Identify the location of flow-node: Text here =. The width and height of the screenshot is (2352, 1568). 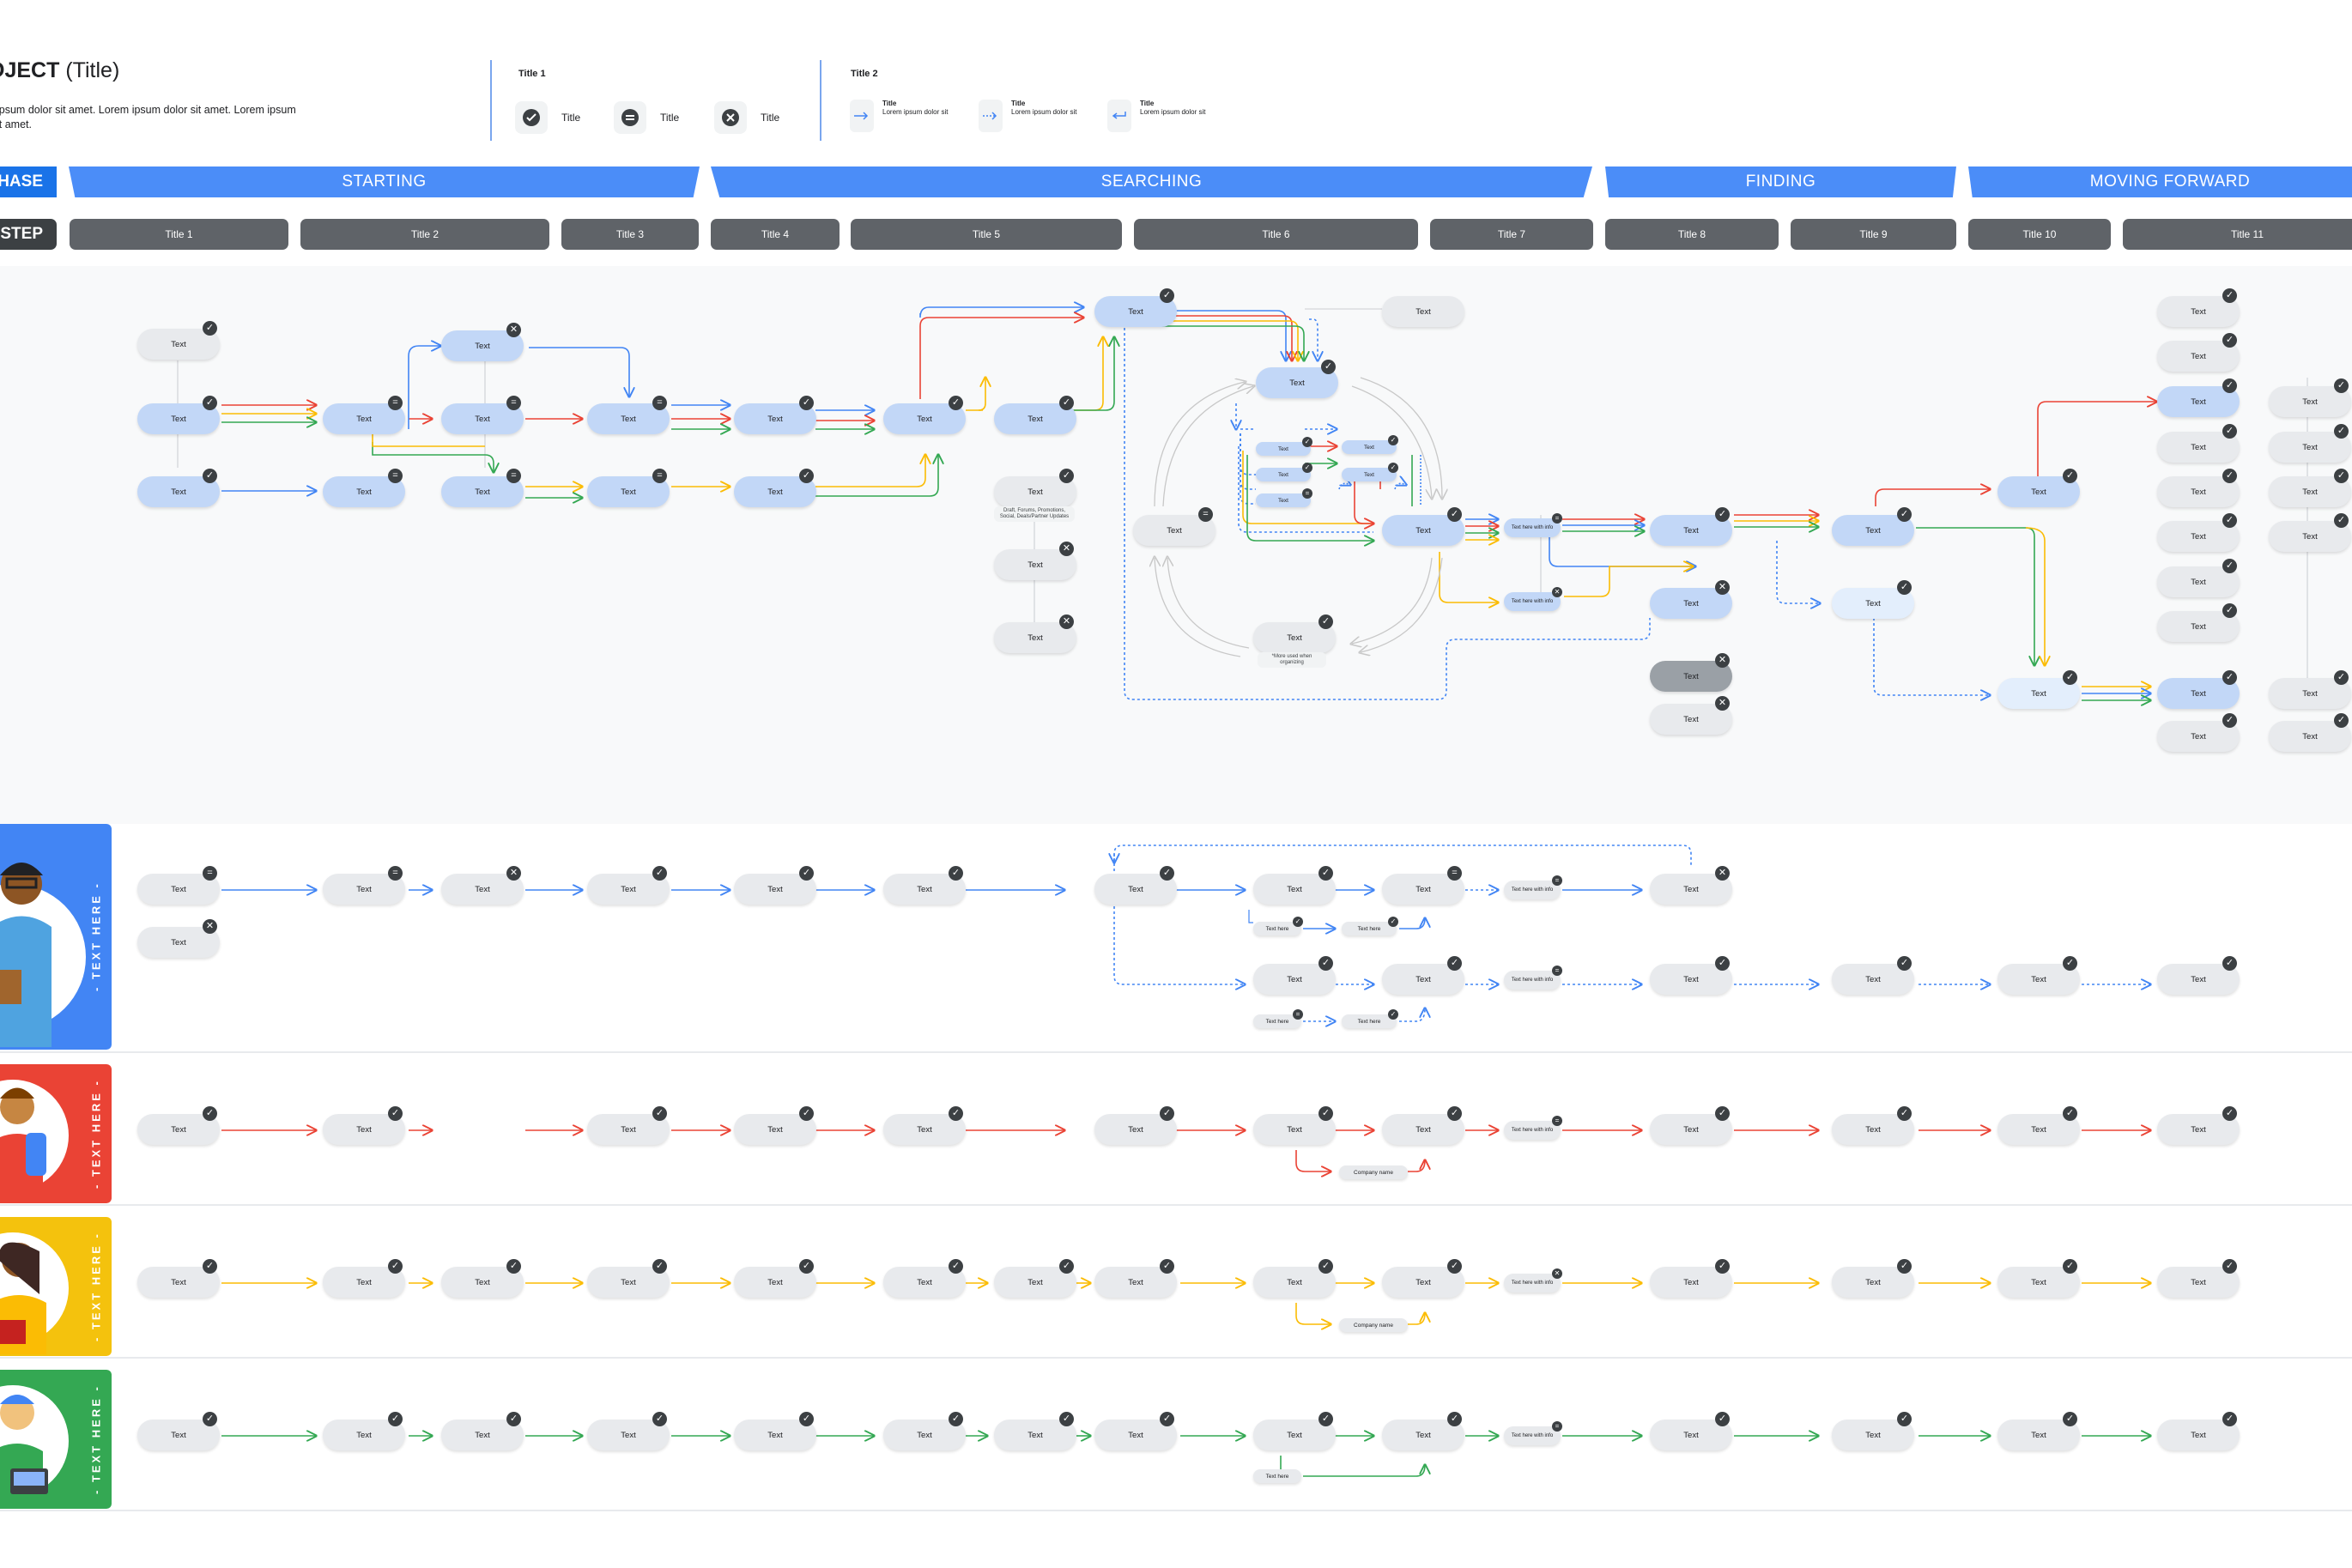
(1278, 1018).